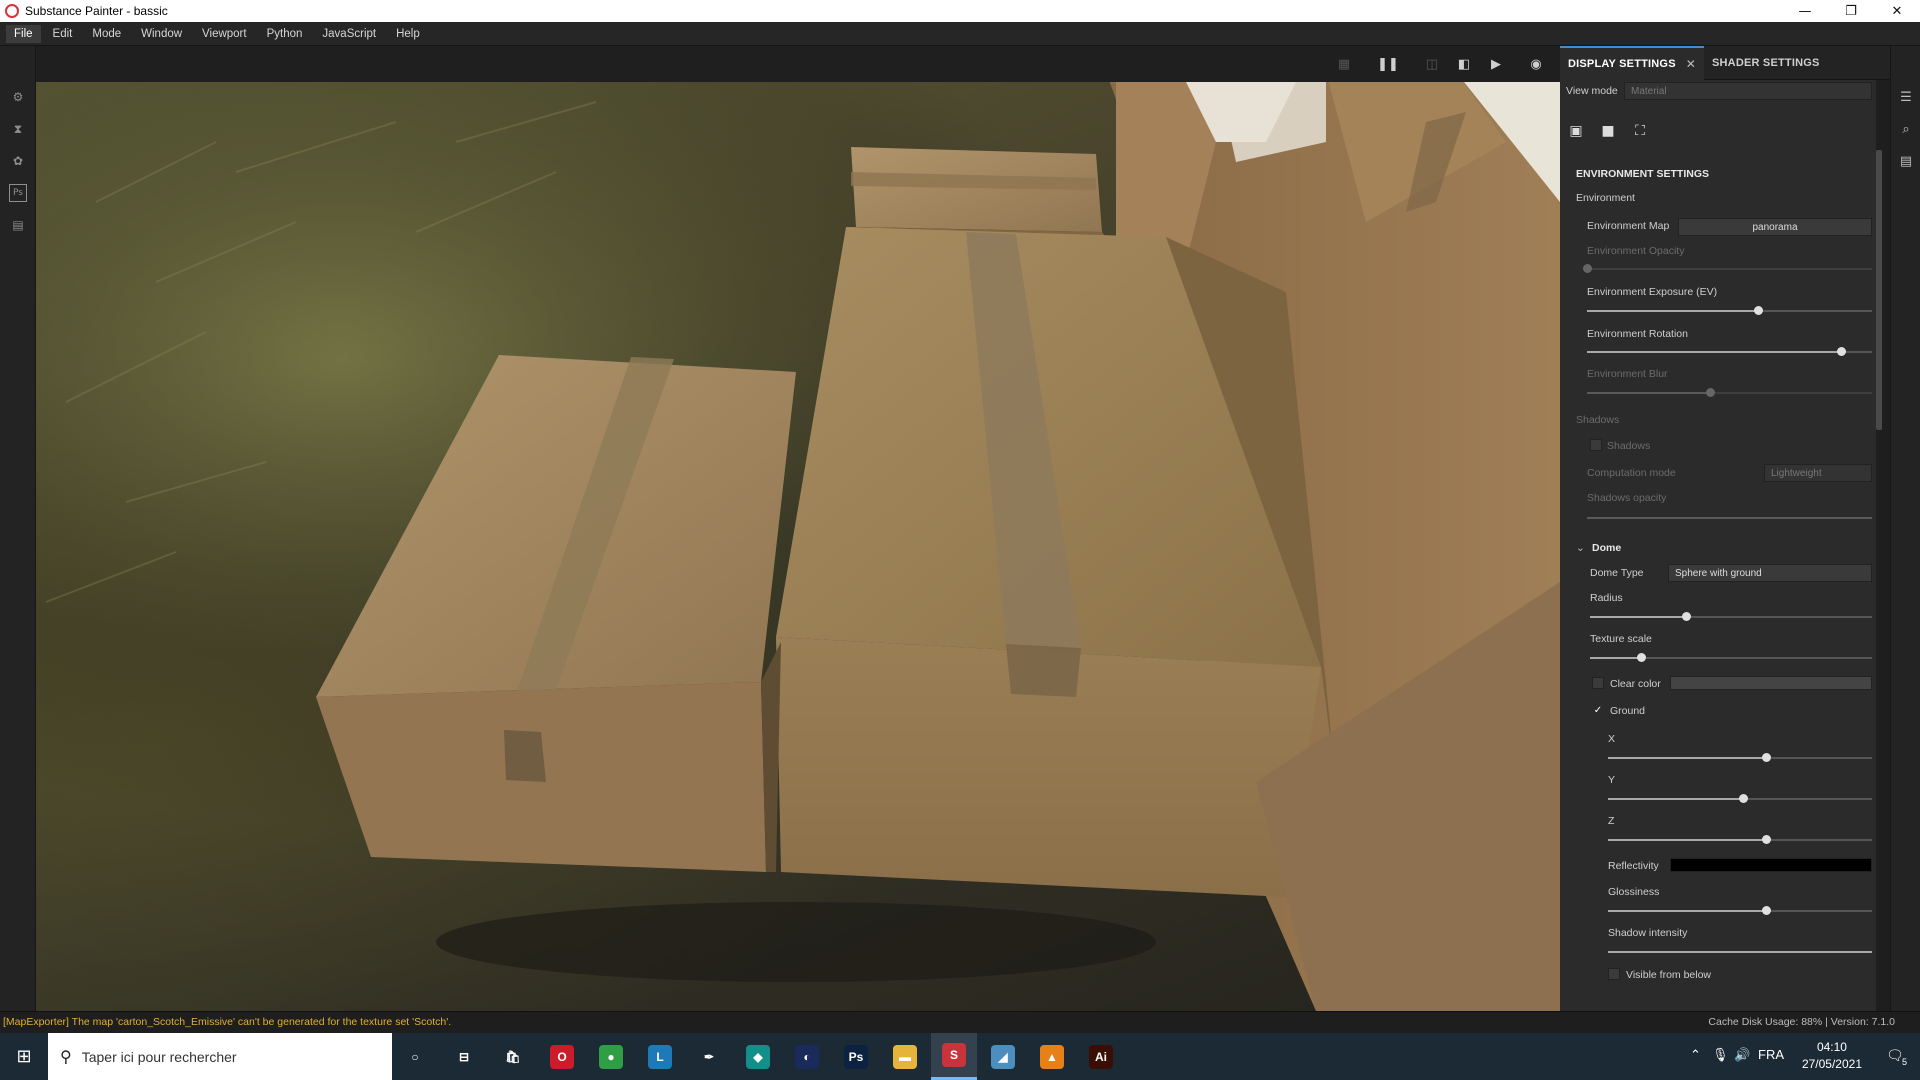  I want to click on camera-icon: ▶, so click(1496, 64).